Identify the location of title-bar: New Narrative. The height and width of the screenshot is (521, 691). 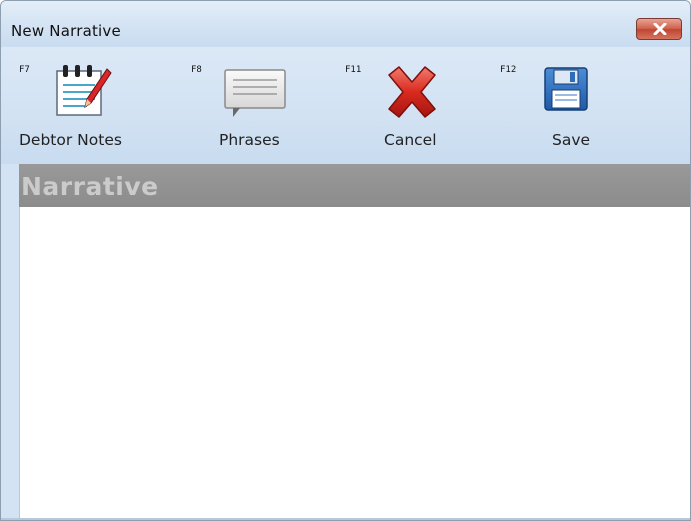
(345, 24).